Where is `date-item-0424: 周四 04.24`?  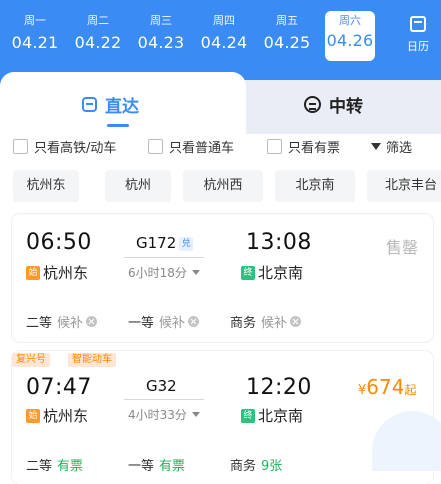 date-item-0424: 周四 04.24 is located at coordinates (224, 39).